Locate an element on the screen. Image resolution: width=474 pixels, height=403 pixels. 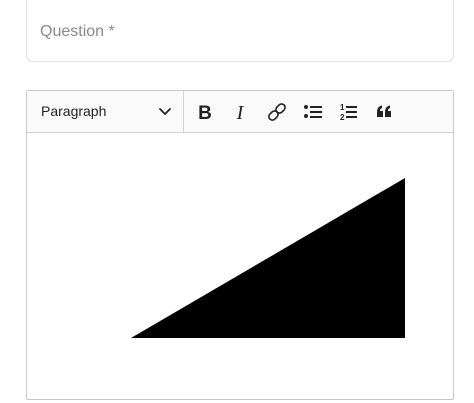
italic-button: I is located at coordinates (240, 112).